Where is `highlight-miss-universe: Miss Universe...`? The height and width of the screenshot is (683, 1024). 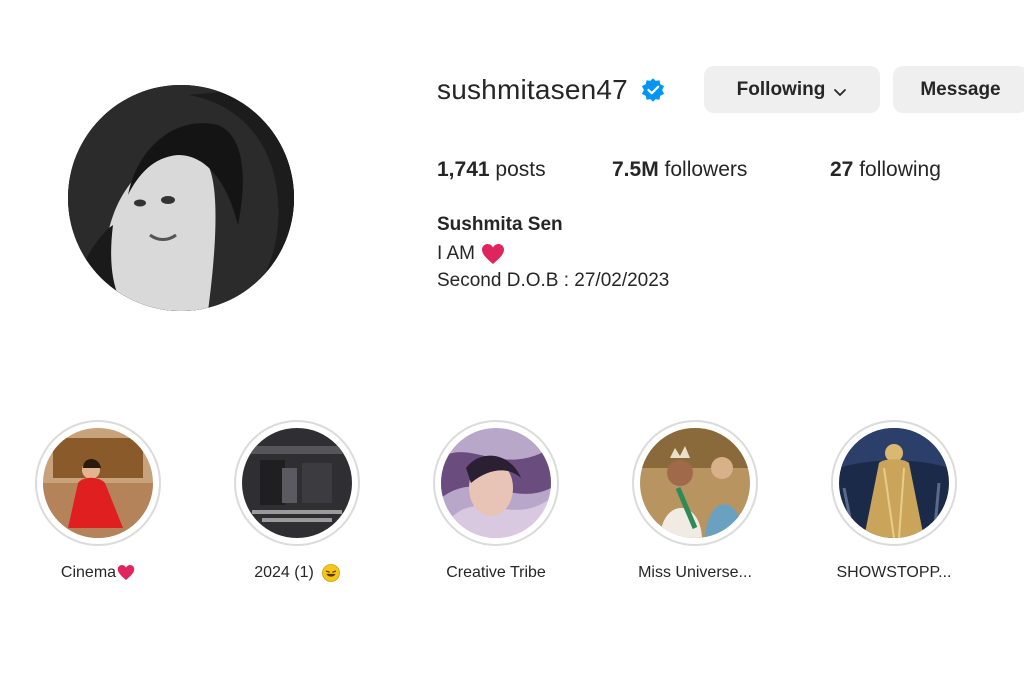
highlight-miss-universe: Miss Universe... is located at coordinates (695, 501).